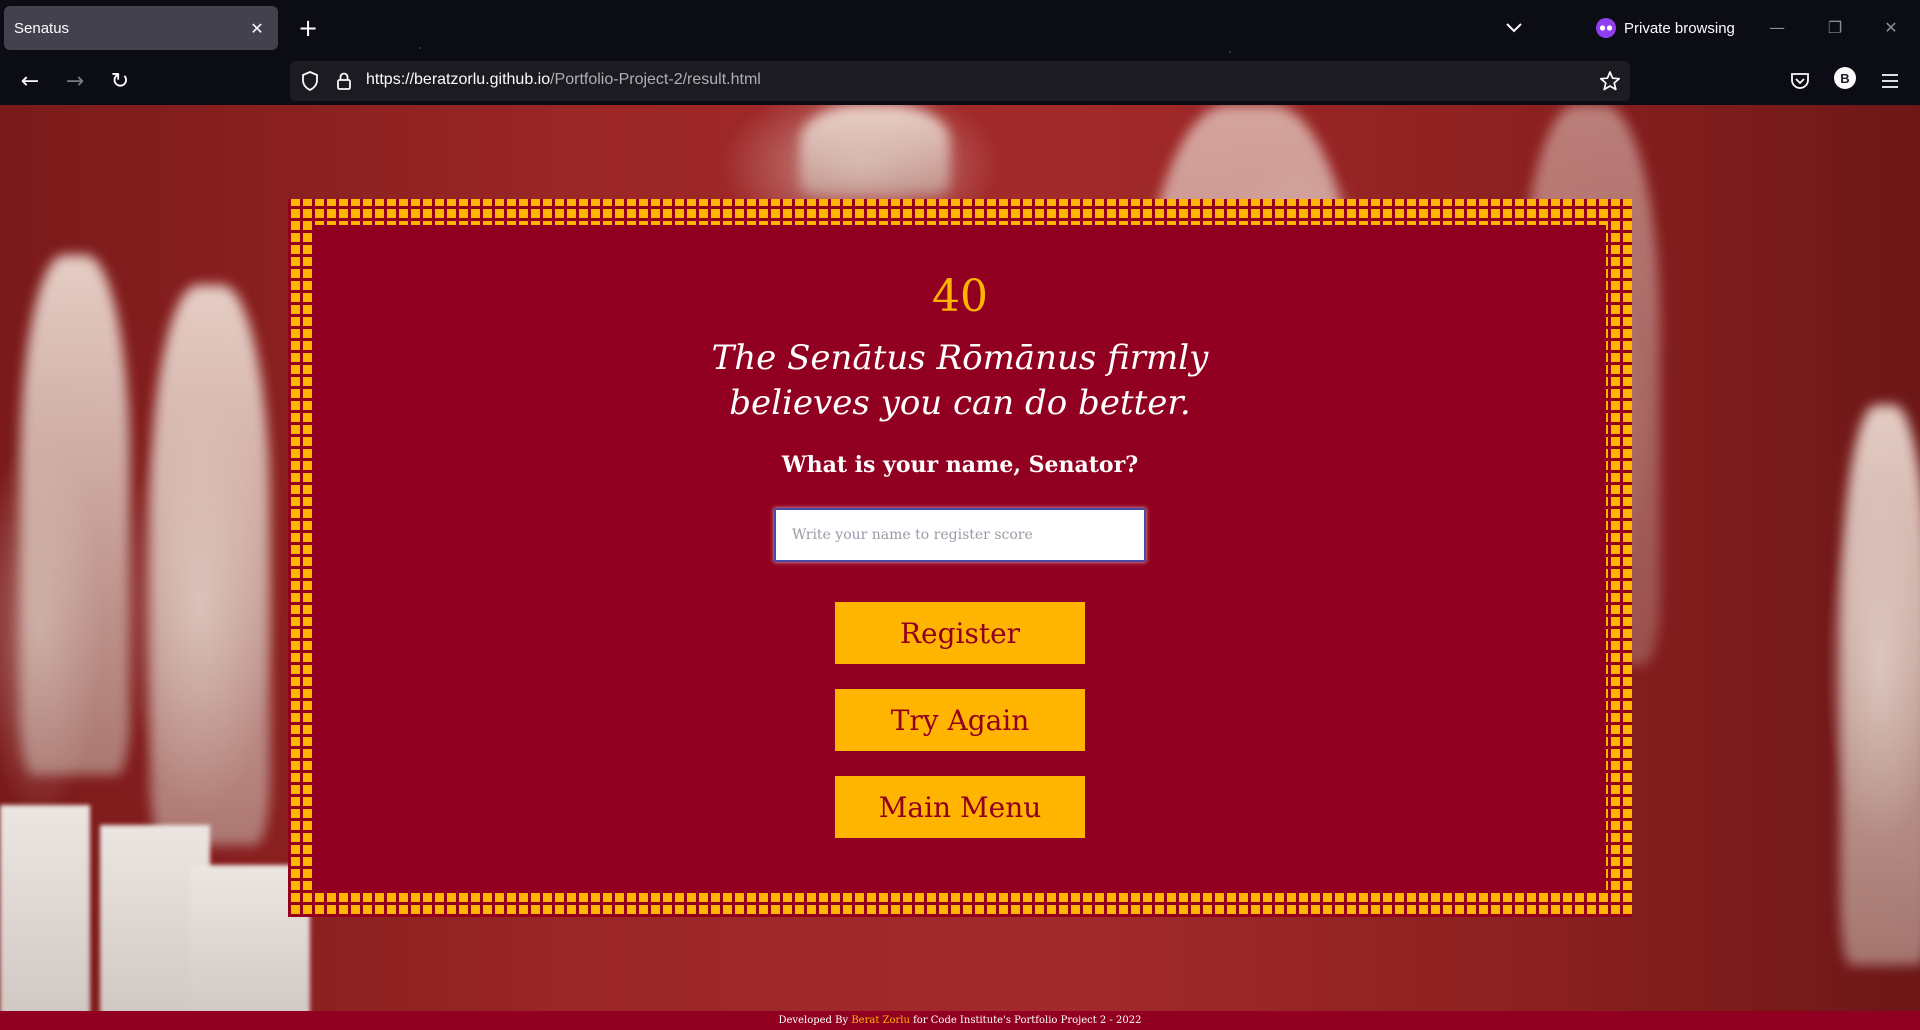  I want to click on reload-icon: ↻, so click(120, 81).